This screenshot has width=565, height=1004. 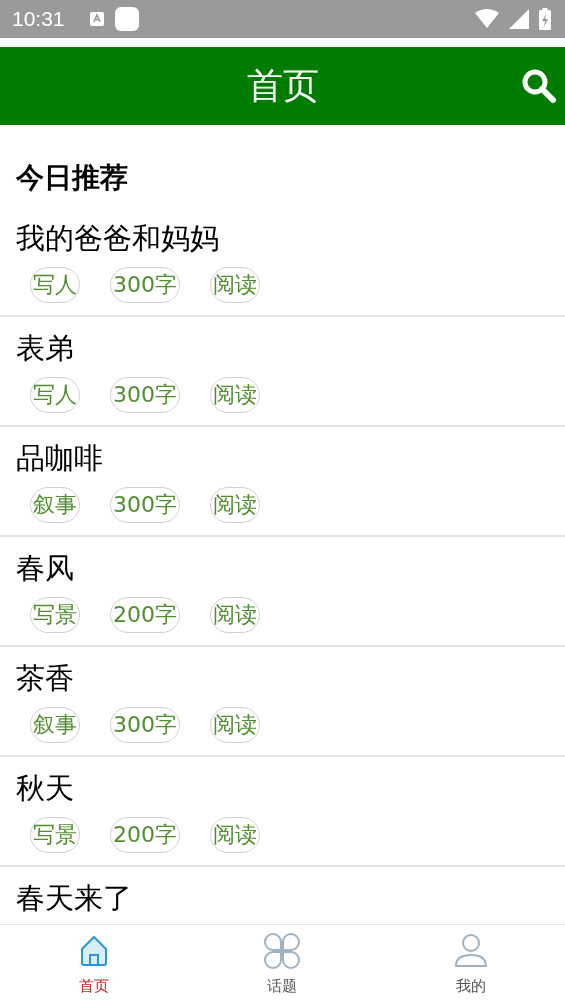 I want to click on article-title: 秋天, so click(x=45, y=788).